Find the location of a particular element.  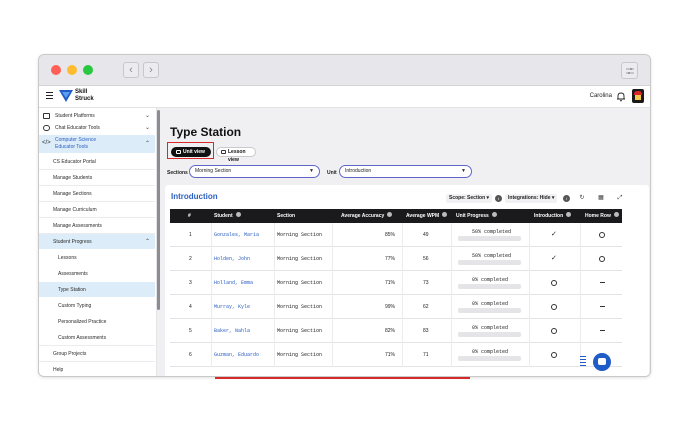

sidebar-item-label: Personalized Practice is located at coordinates (82, 322).